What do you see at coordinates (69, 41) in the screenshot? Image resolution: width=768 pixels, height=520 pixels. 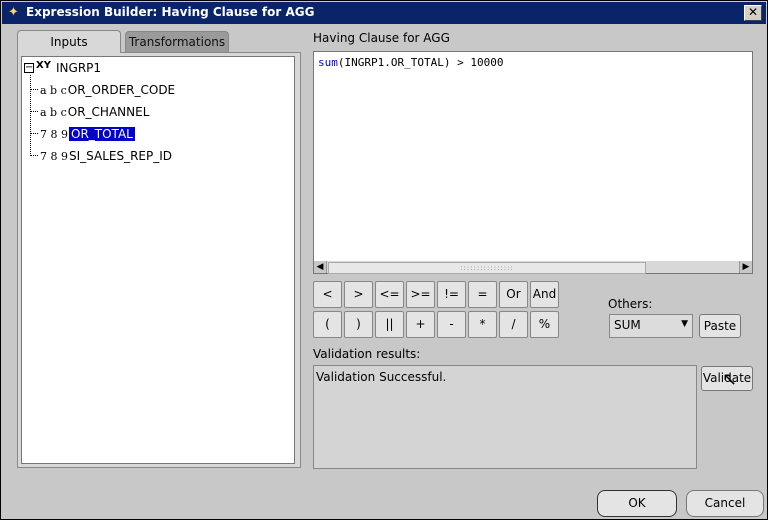 I see `tab-inputs: Inputs` at bounding box center [69, 41].